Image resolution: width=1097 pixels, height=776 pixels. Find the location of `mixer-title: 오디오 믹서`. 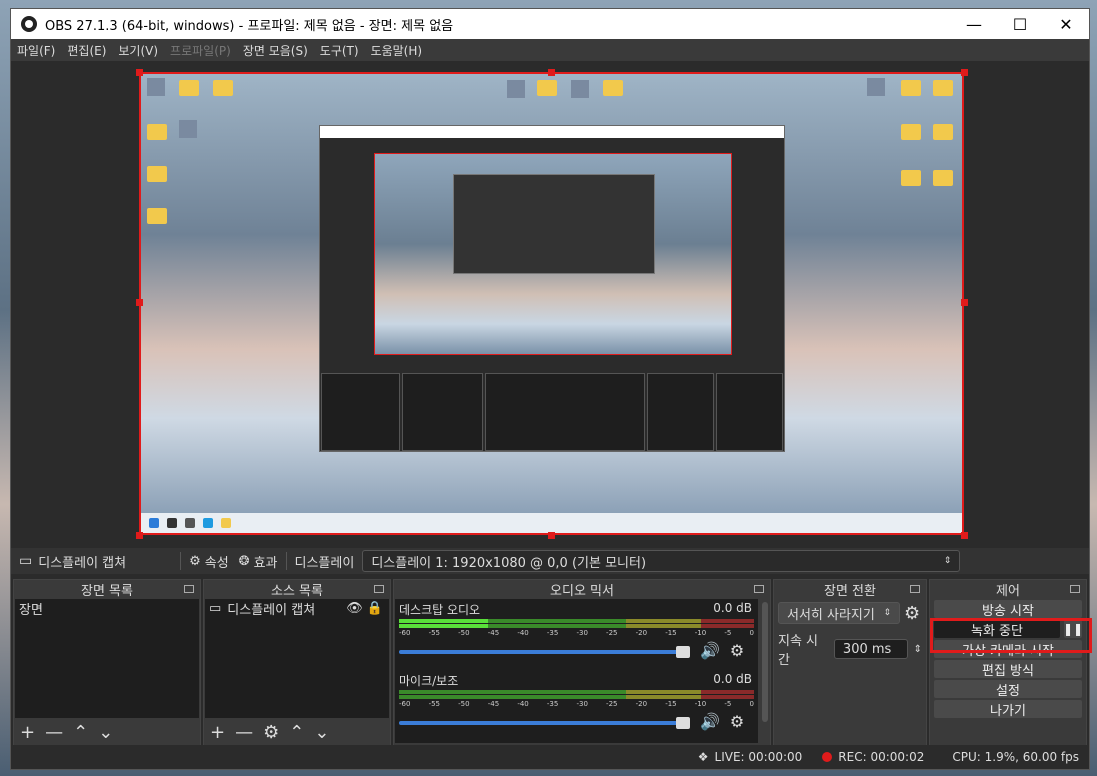

mixer-title: 오디오 믹서 is located at coordinates (582, 591).